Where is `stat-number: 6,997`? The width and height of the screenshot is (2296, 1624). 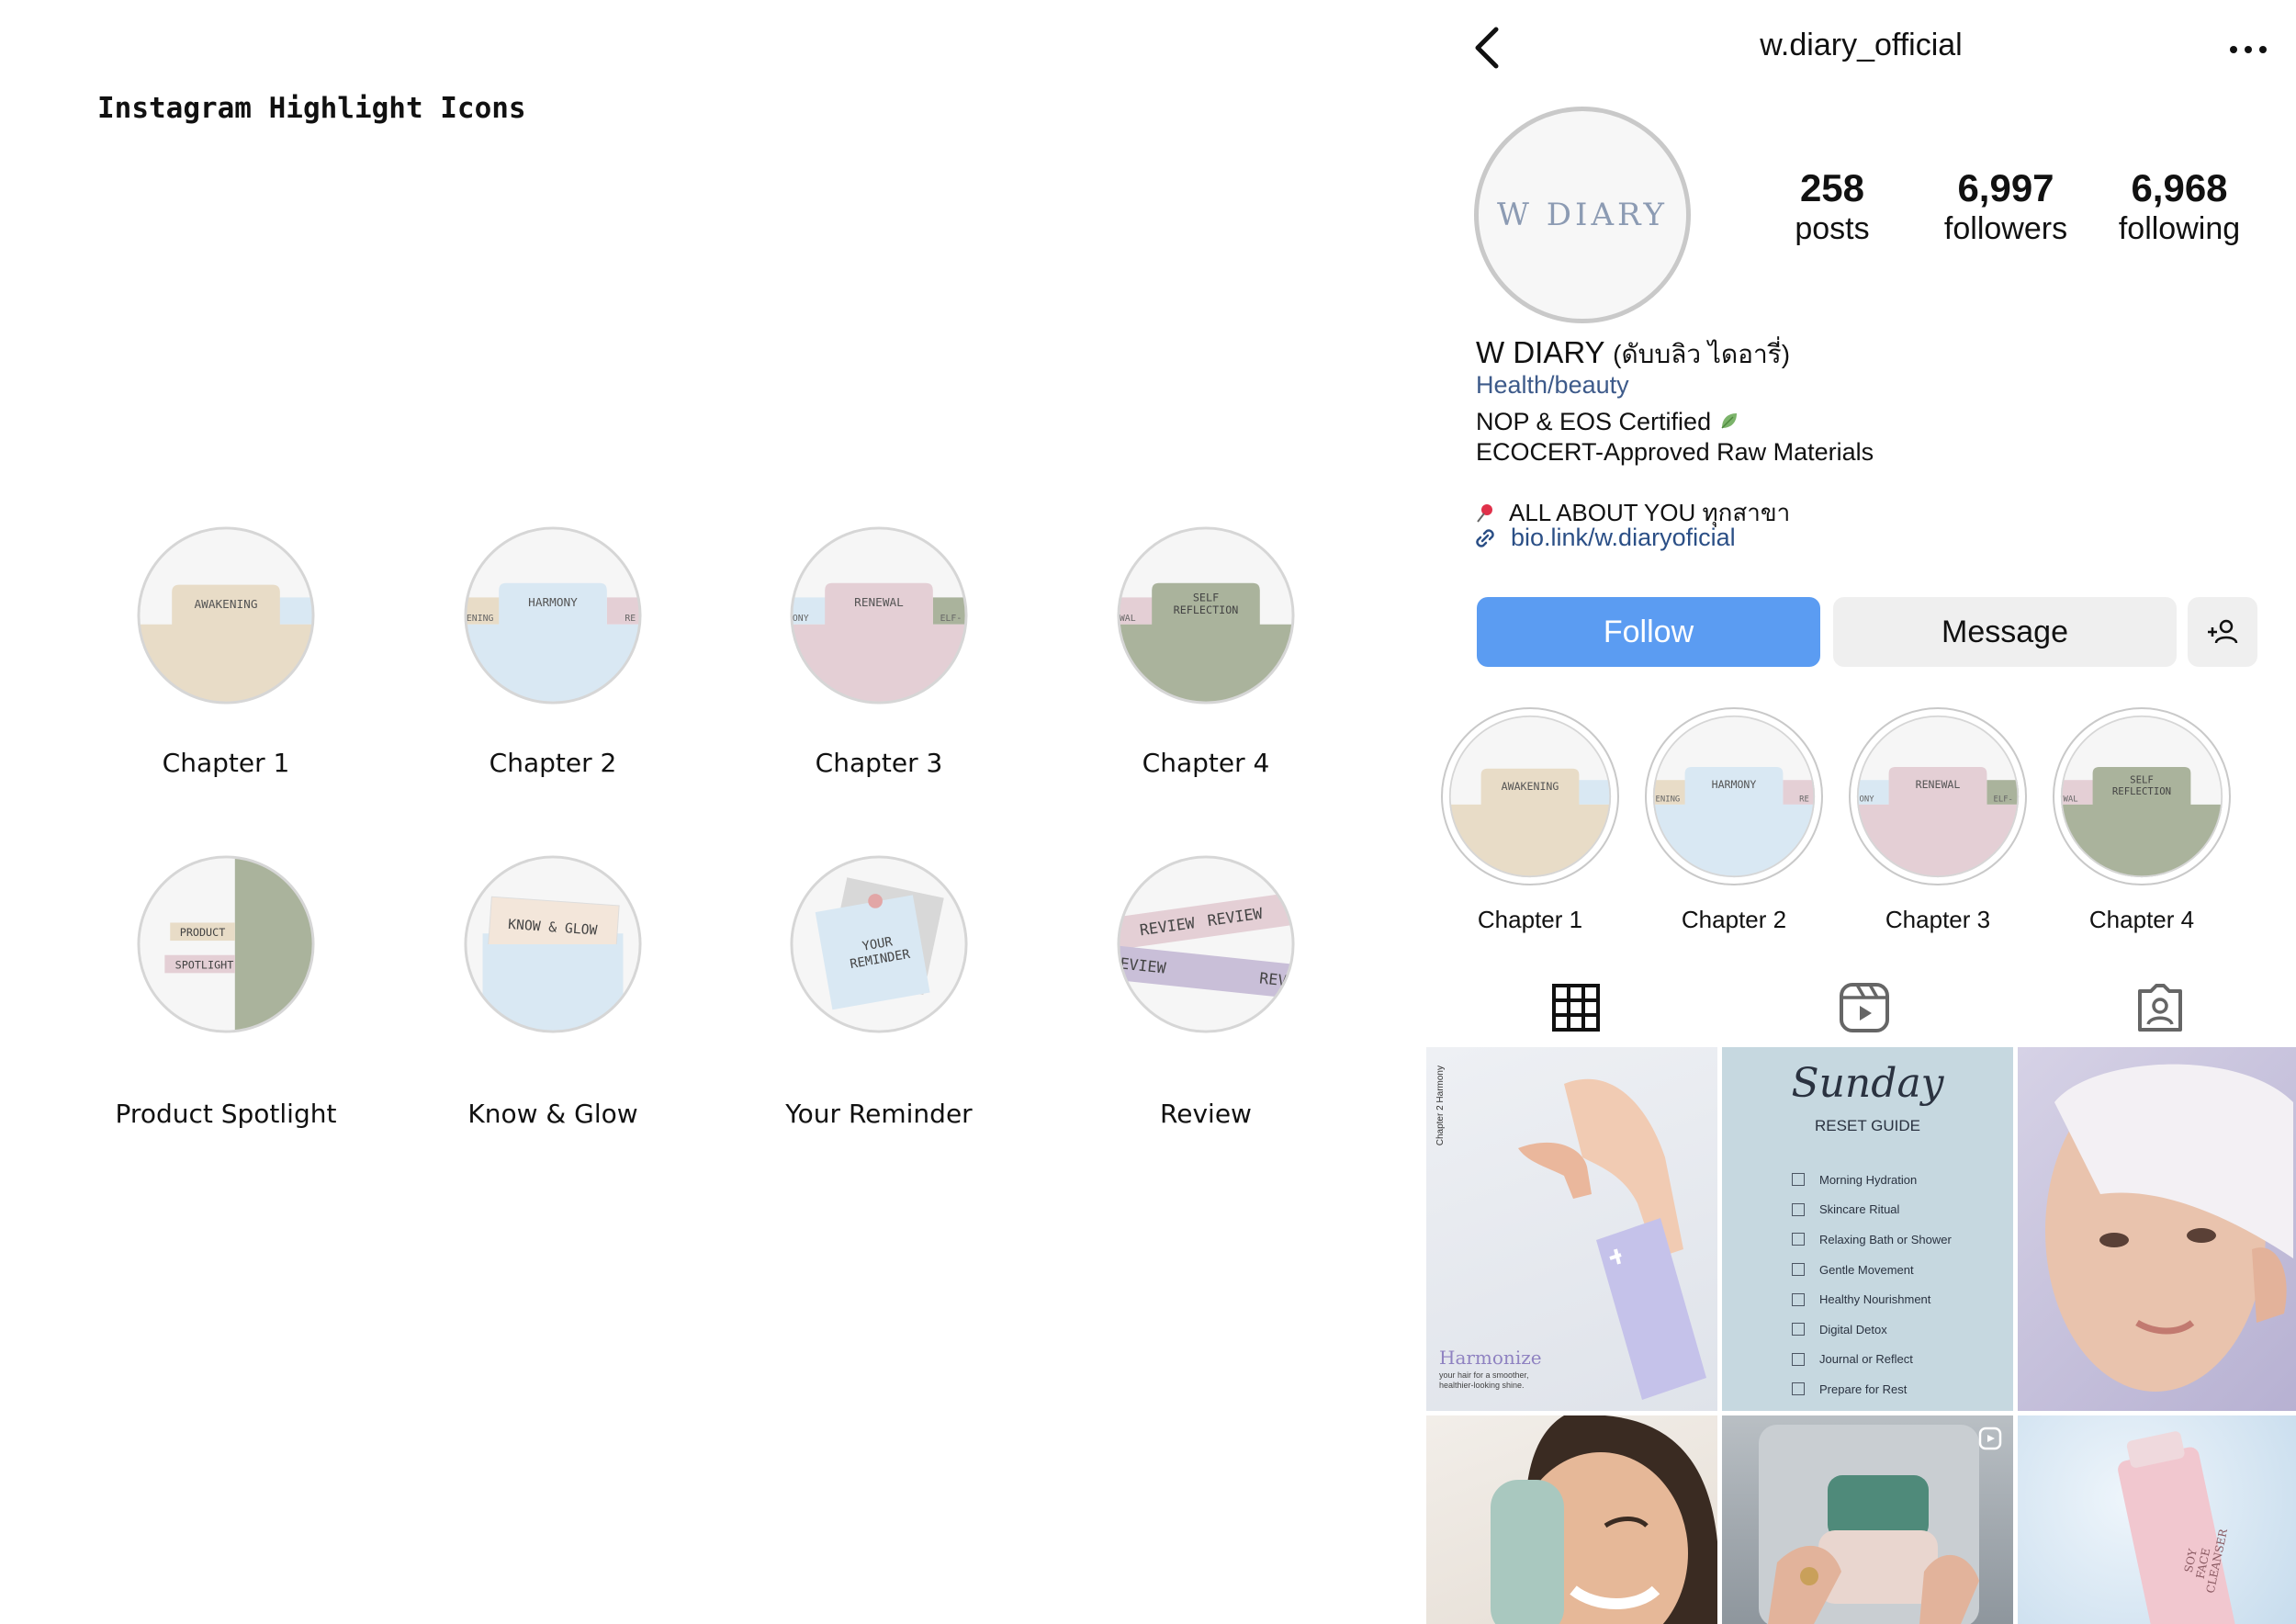
stat-number: 6,997 is located at coordinates (2005, 187).